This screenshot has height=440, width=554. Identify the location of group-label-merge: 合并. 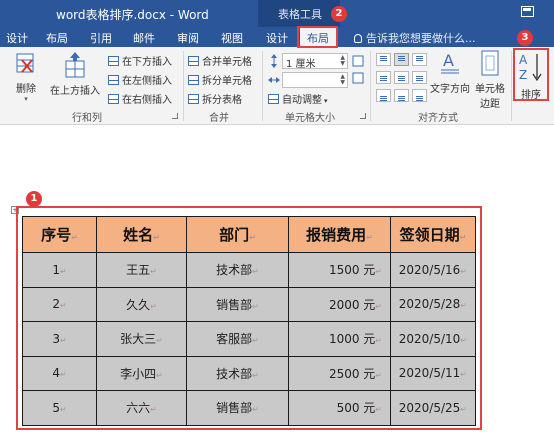
(219, 118).